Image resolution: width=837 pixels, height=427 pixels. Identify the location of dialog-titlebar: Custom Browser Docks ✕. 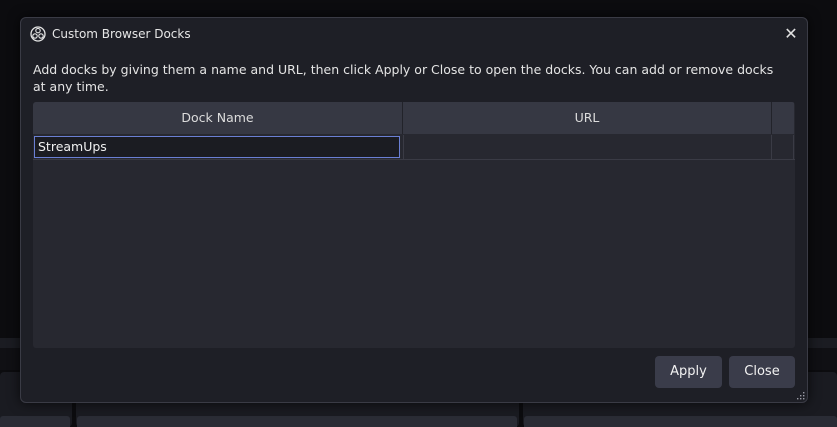
(414, 34).